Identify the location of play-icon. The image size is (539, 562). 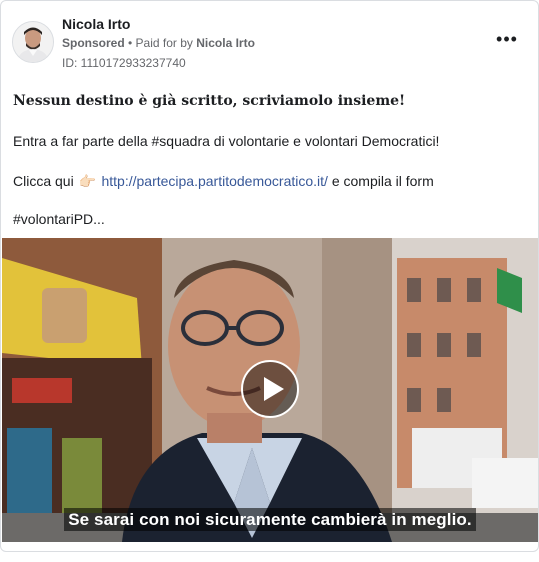
(270, 389).